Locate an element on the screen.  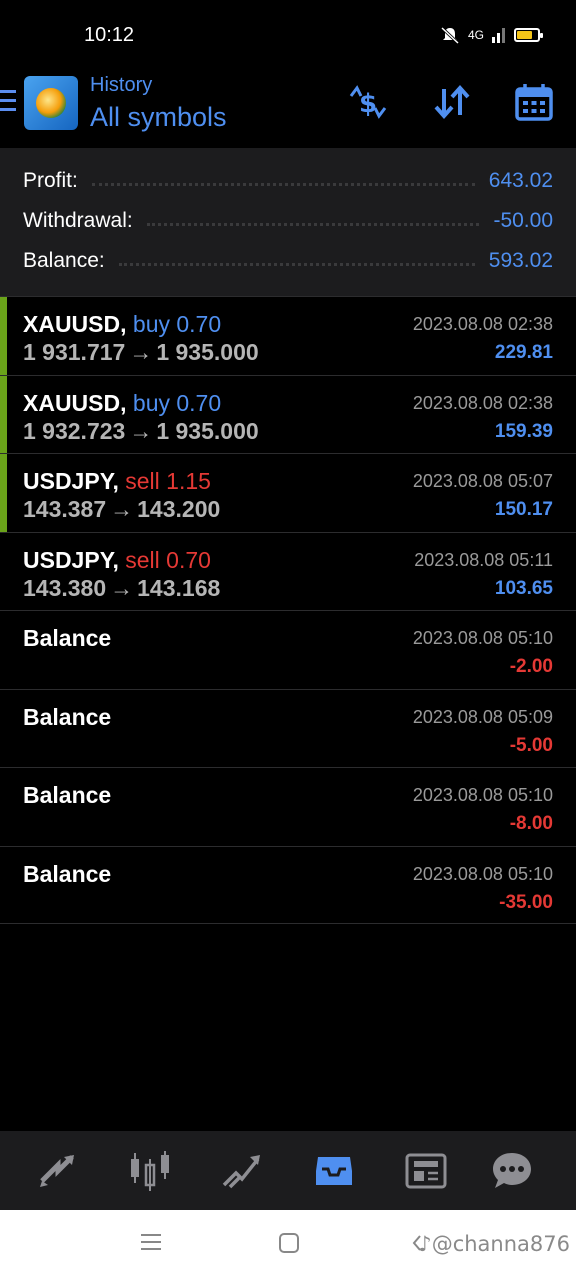
withdrawal-row: Withdrawal: -50.00 is located at coordinates (288, 221).